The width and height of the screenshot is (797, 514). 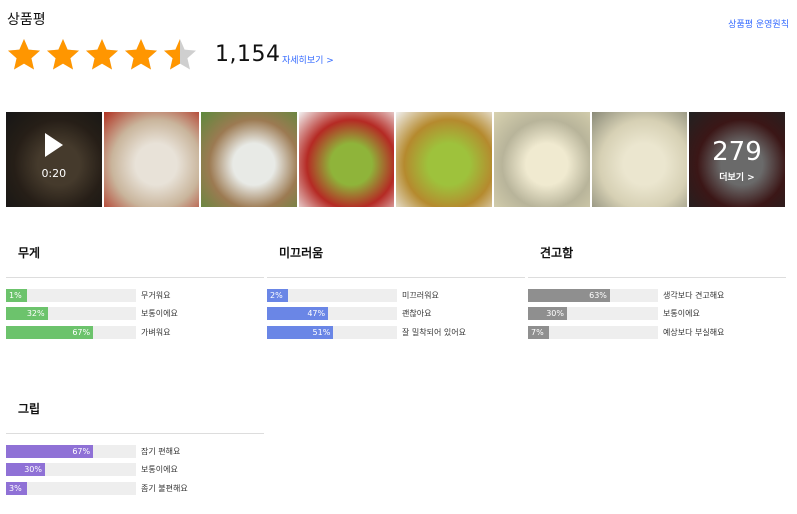 What do you see at coordinates (15, 488) in the screenshot?
I see `survey-bar-percent: 3%` at bounding box center [15, 488].